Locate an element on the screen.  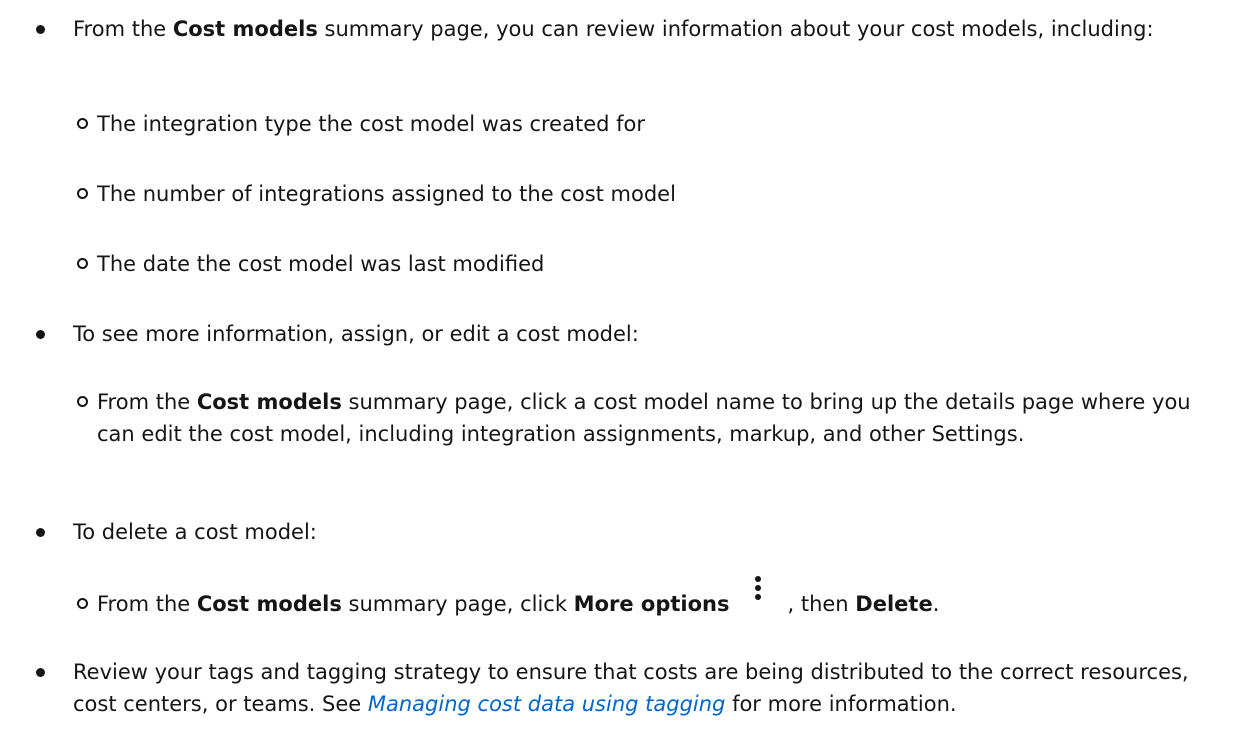
kebab-vertical-icon is located at coordinates (758, 598).